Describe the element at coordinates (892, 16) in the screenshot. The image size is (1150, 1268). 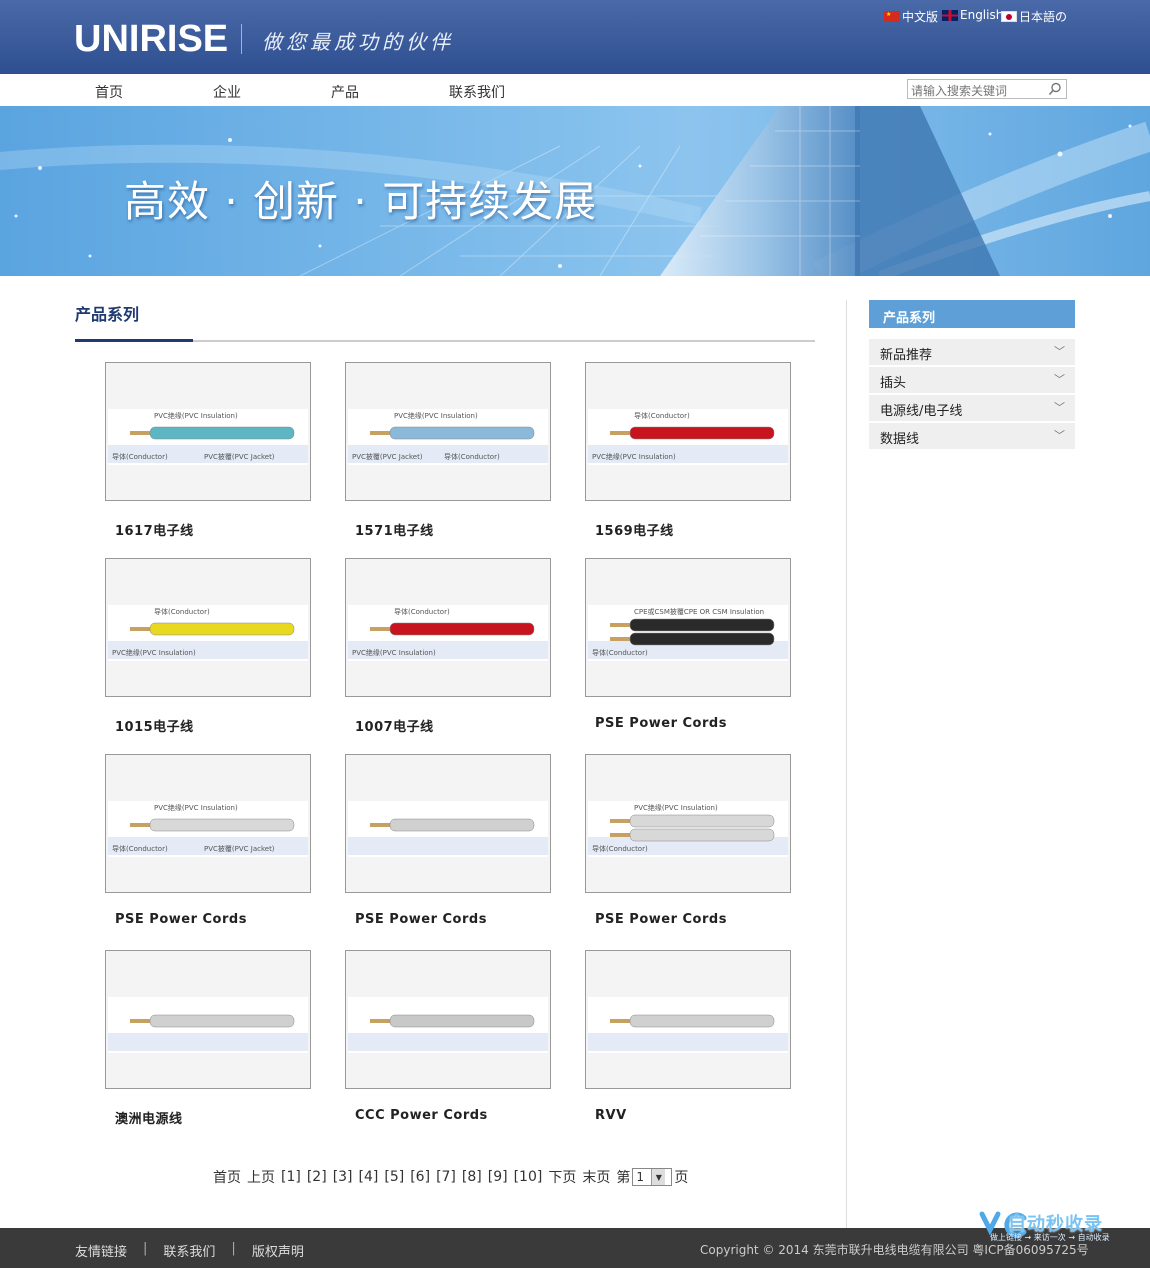
I see `cn-flag-icon` at that location.